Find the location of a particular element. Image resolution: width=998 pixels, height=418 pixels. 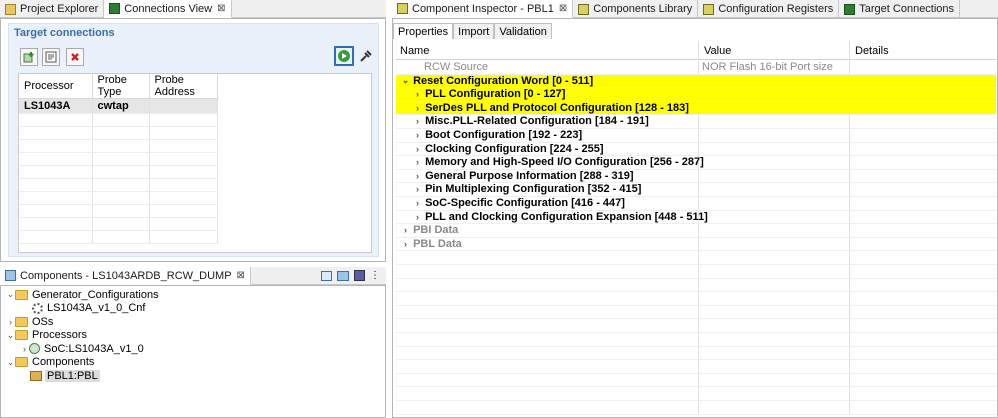

grid-row-reset-configuration-word: ⌄ Reset Configuration Word [0 - 511] is located at coordinates (696, 81).